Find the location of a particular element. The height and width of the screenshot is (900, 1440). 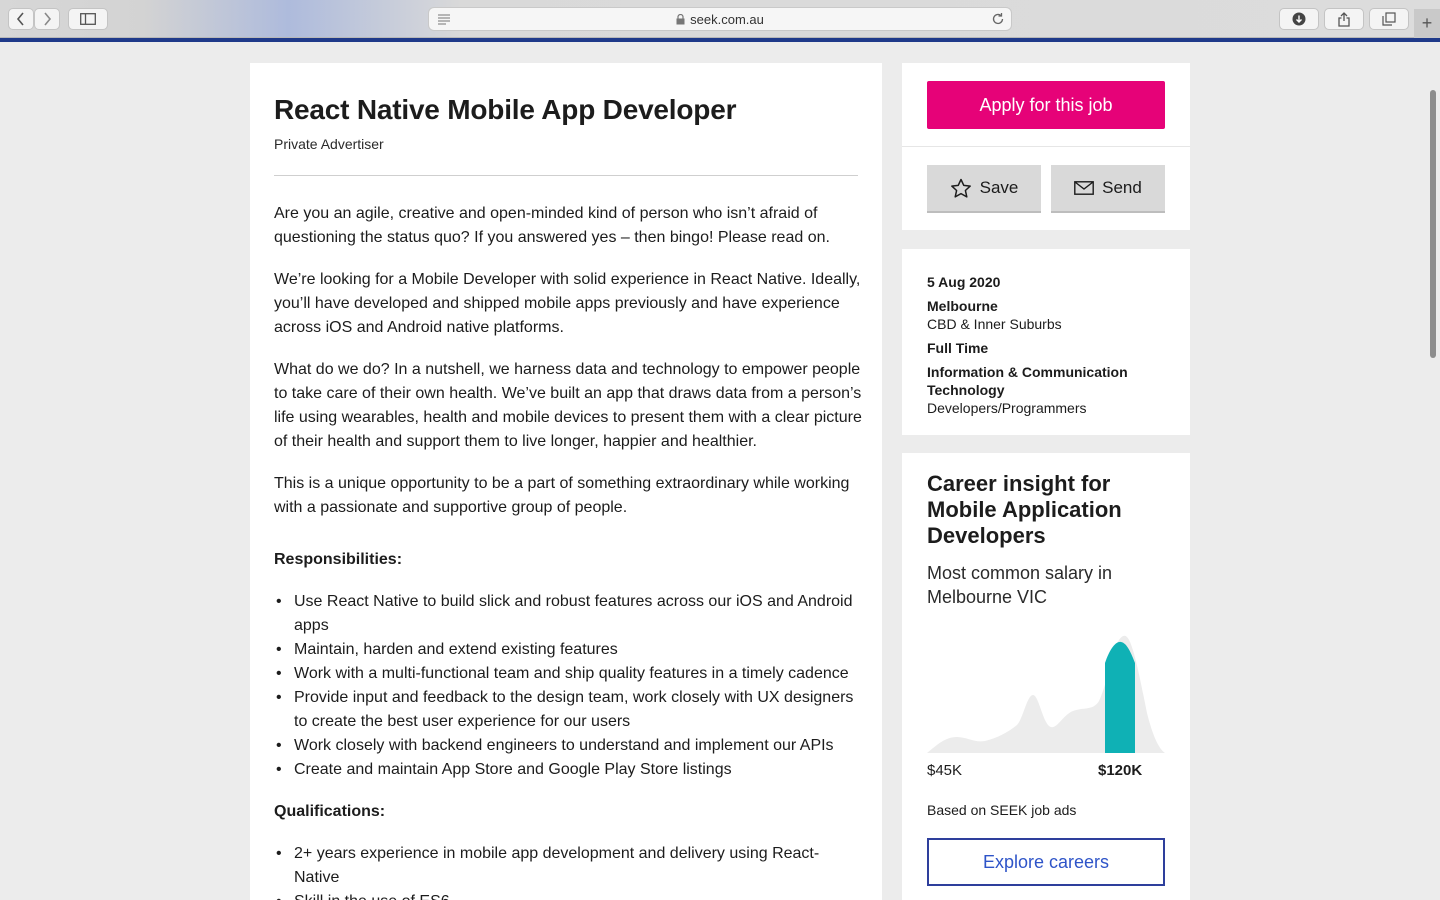

insight-source: Based on SEEK job ads is located at coordinates (1002, 810).